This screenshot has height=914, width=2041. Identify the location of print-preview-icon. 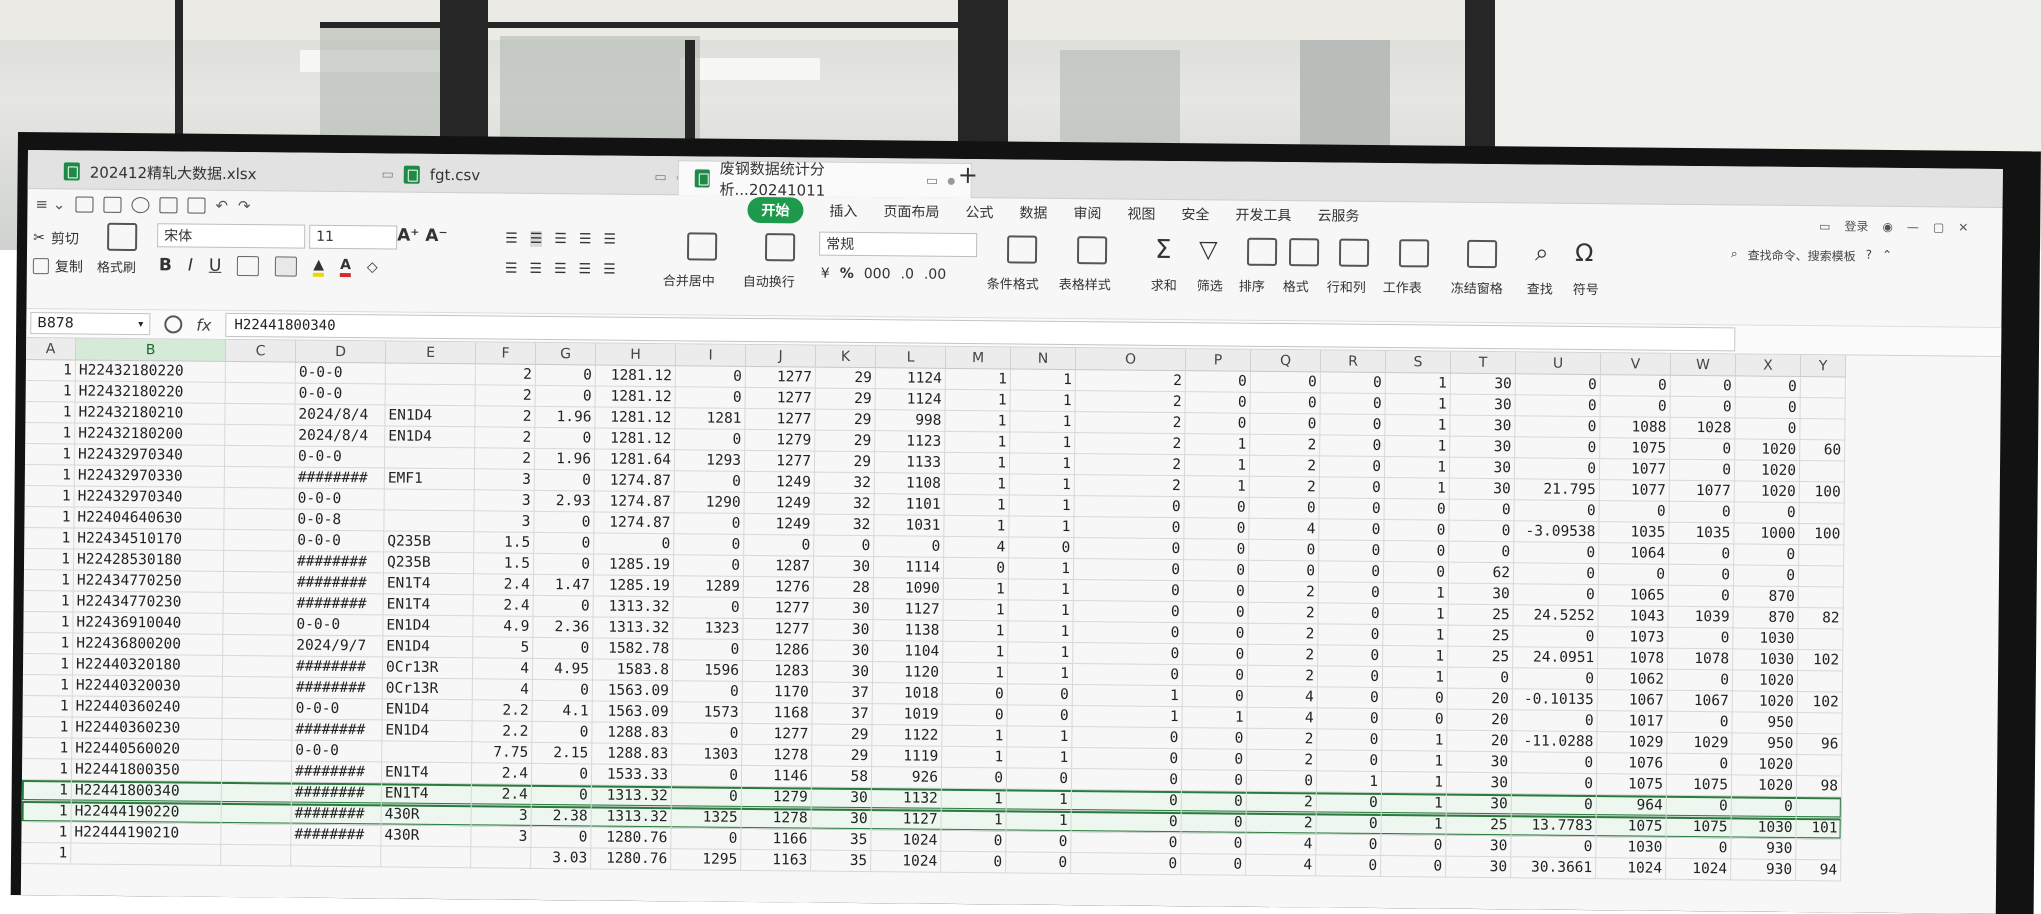
(140, 205).